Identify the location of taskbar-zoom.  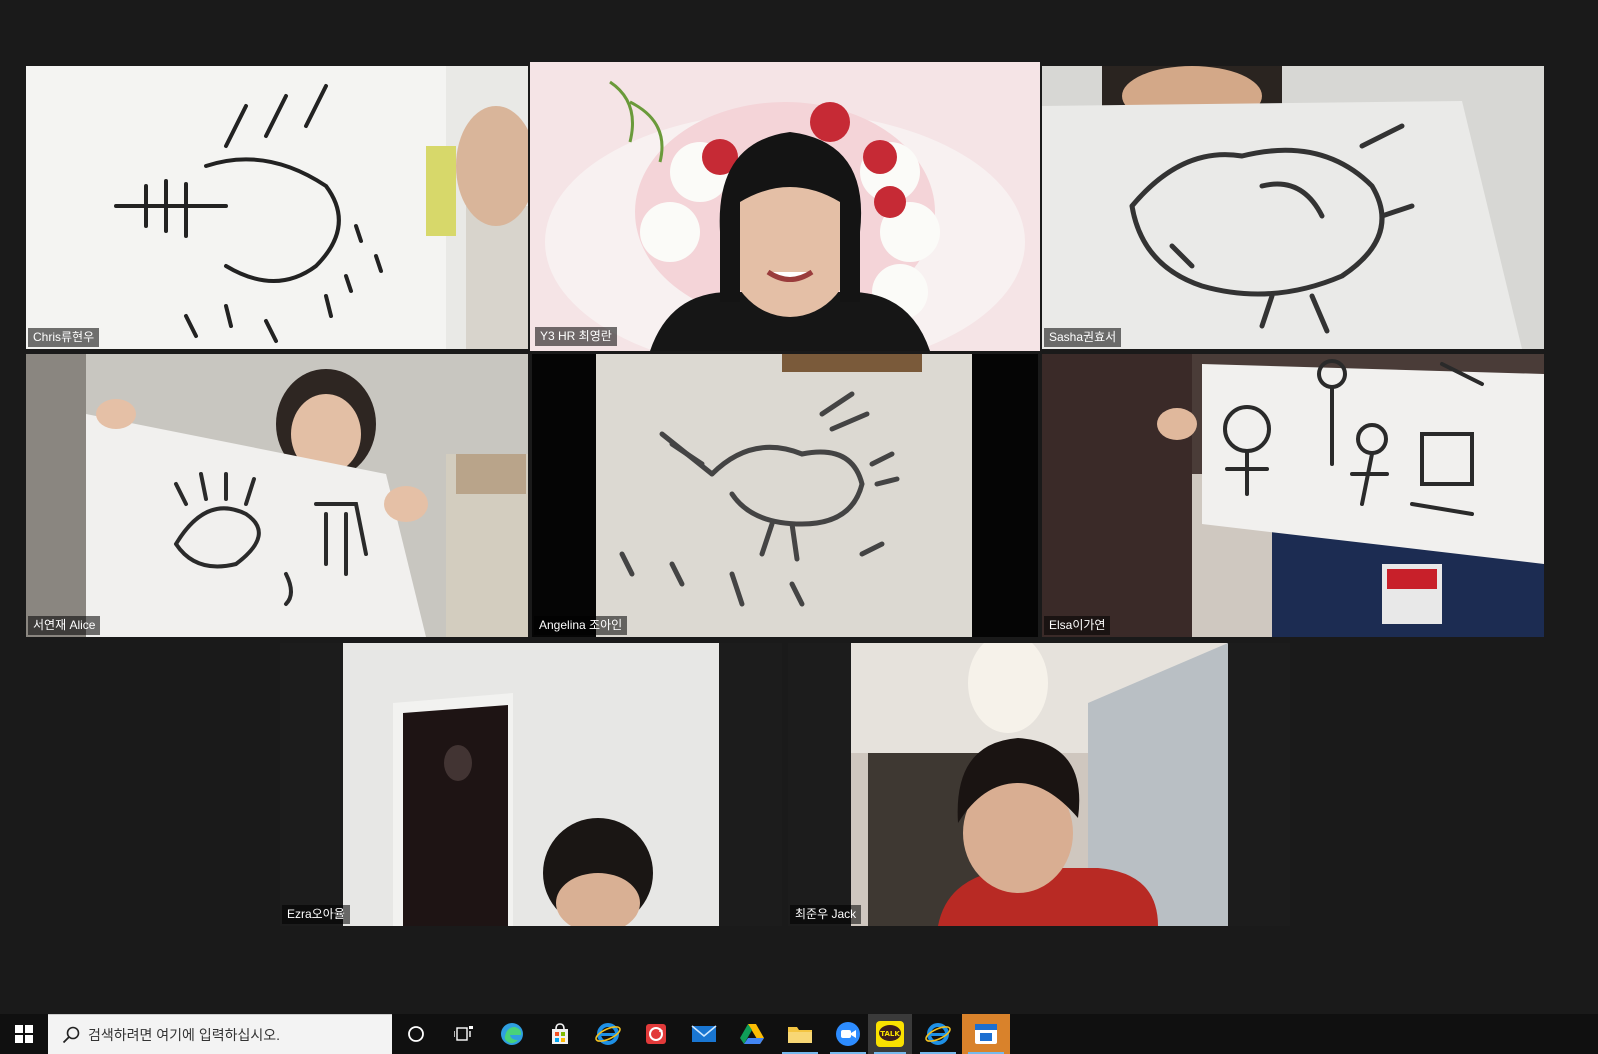
(848, 1034).